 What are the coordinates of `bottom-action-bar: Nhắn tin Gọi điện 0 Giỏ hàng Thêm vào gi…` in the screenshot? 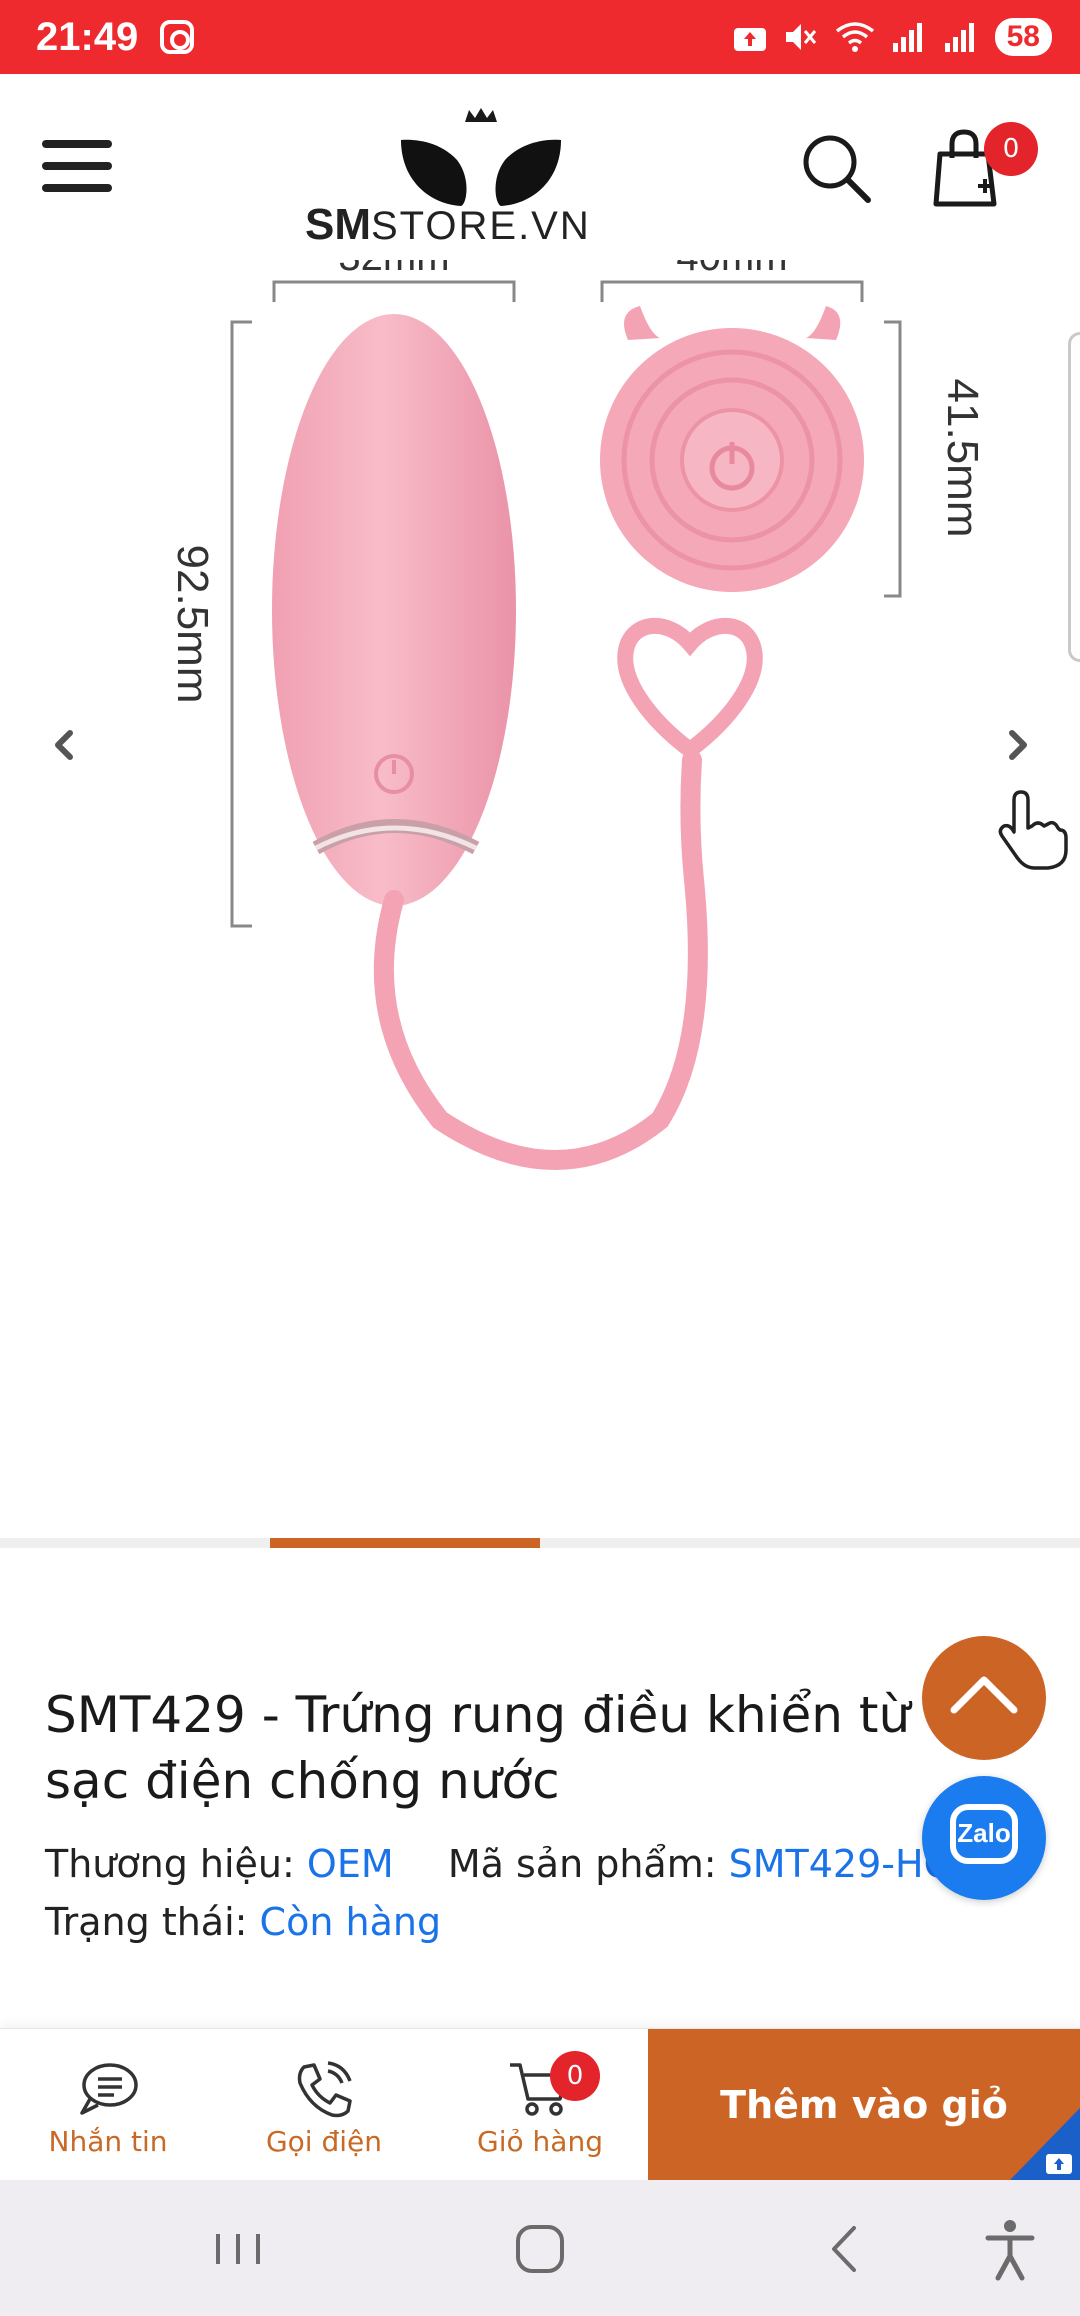 It's located at (540, 2104).